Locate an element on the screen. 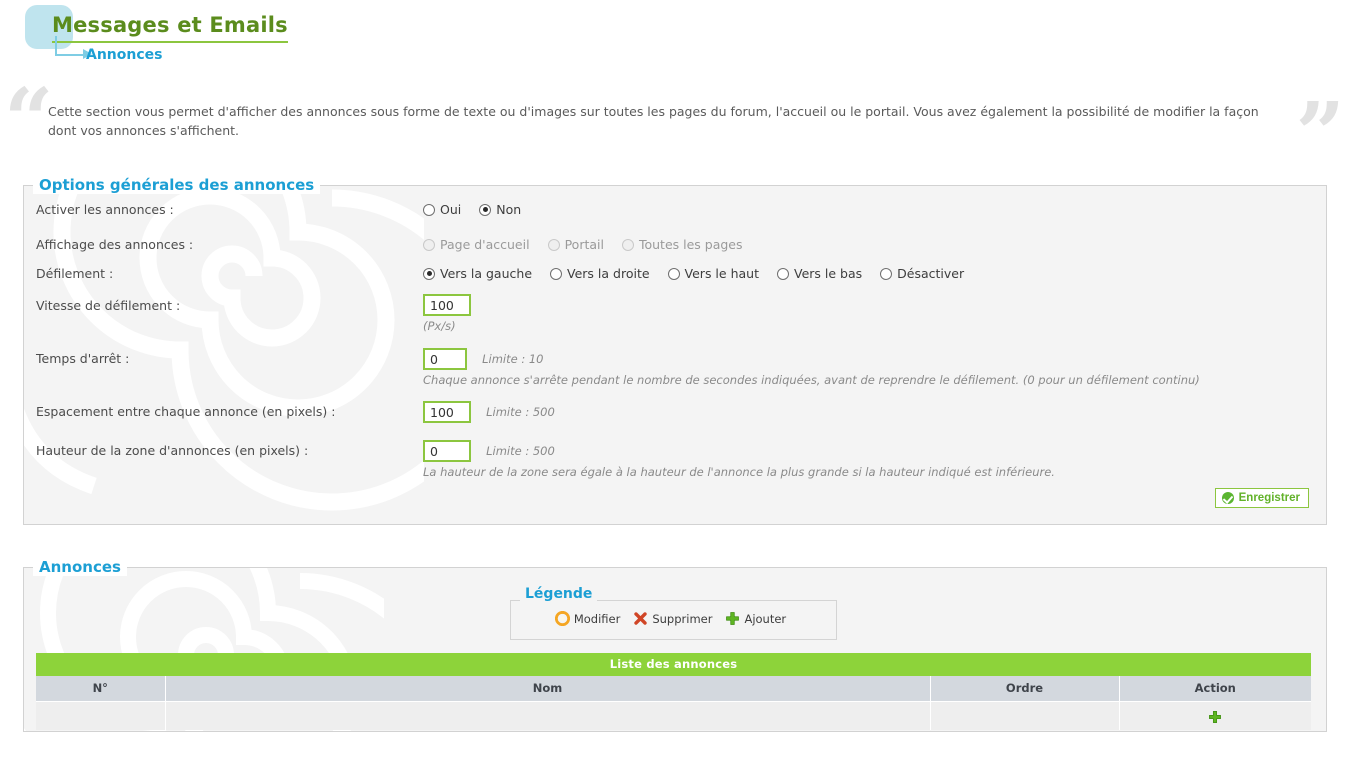 This screenshot has height=779, width=1357. cell-action is located at coordinates (1215, 715).